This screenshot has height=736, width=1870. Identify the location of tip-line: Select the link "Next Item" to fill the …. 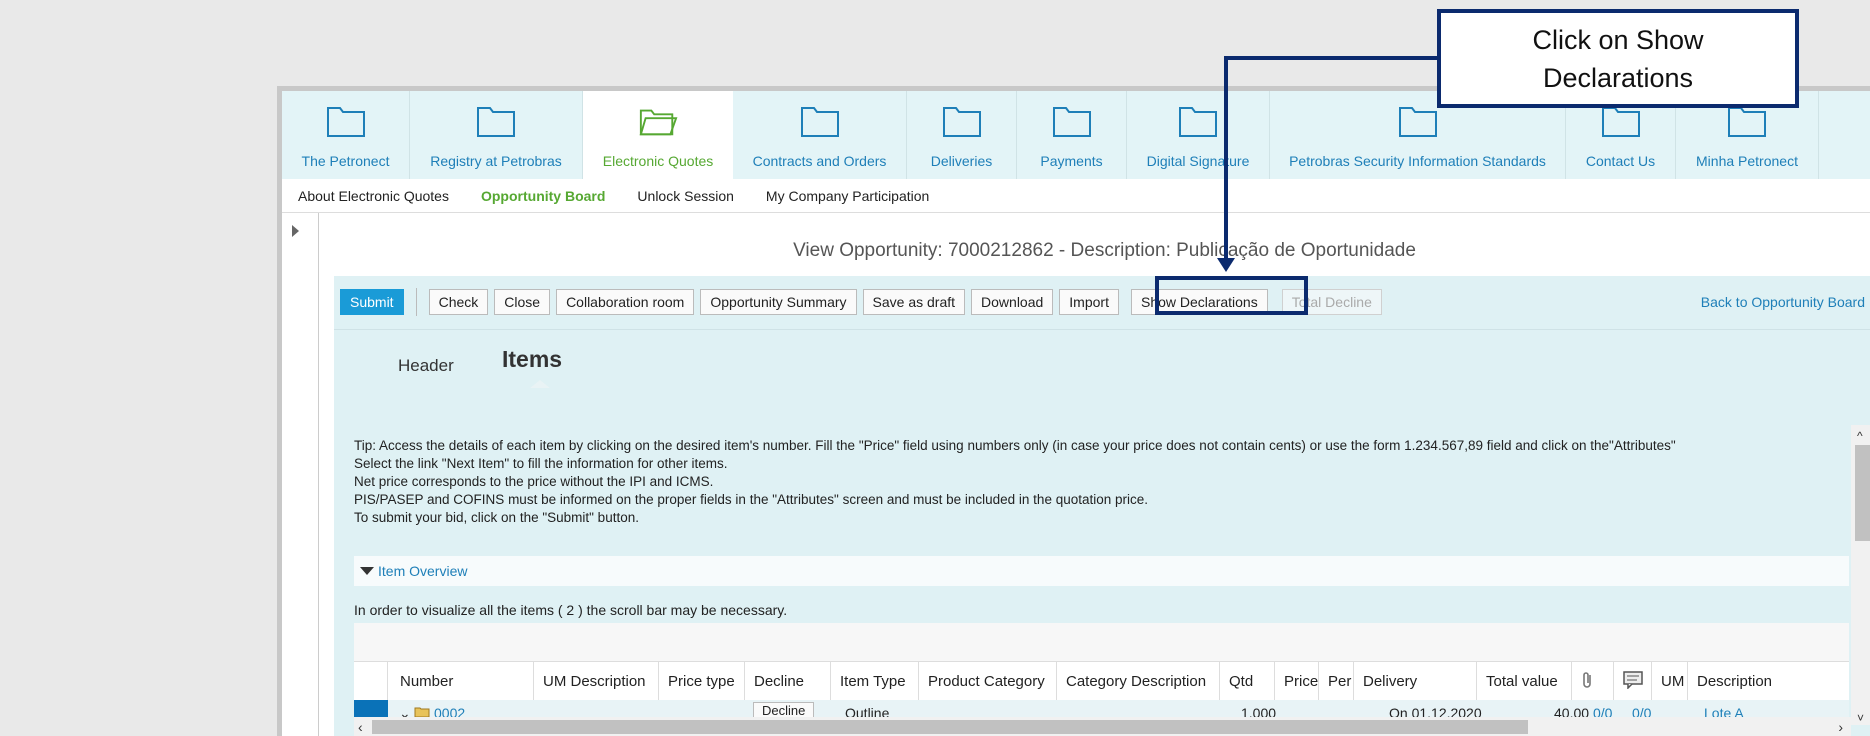
(541, 463).